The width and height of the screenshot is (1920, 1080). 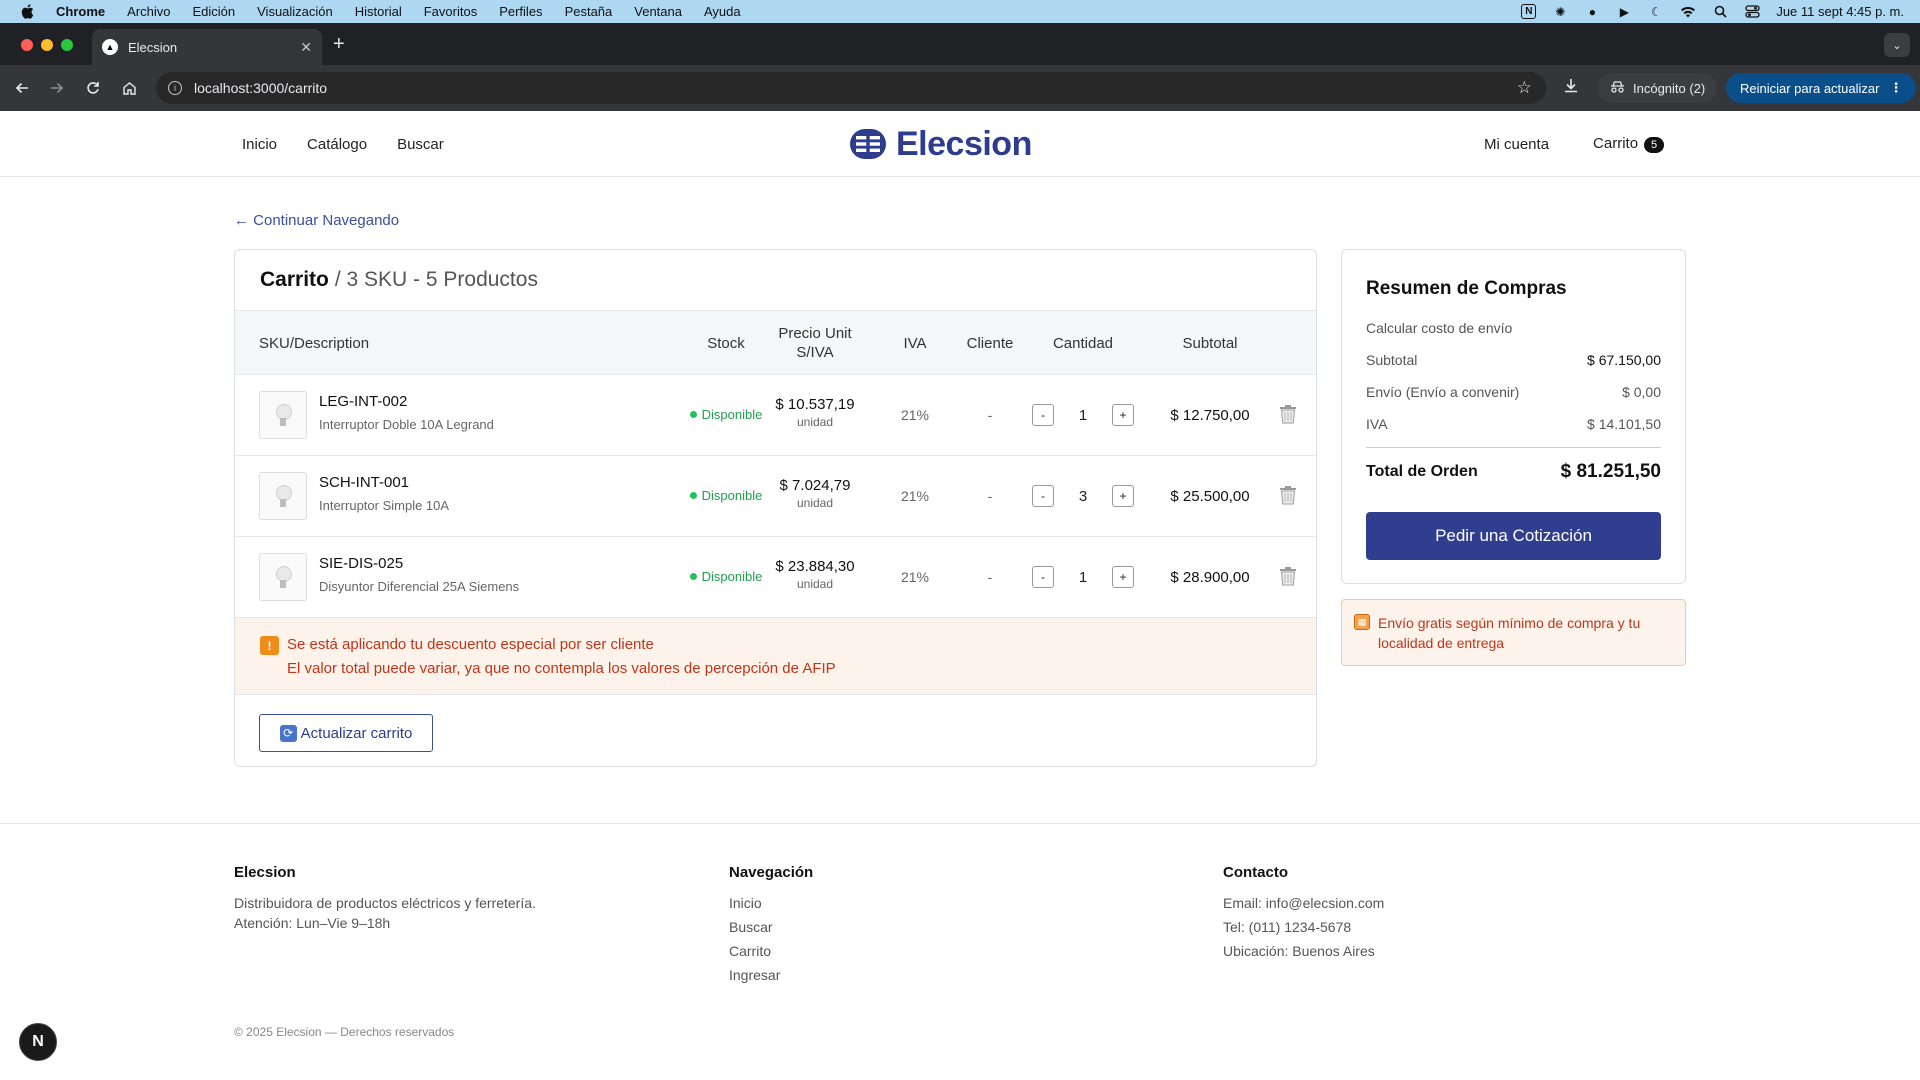 What do you see at coordinates (378, 11) in the screenshot?
I see `menu-historial: Historial` at bounding box center [378, 11].